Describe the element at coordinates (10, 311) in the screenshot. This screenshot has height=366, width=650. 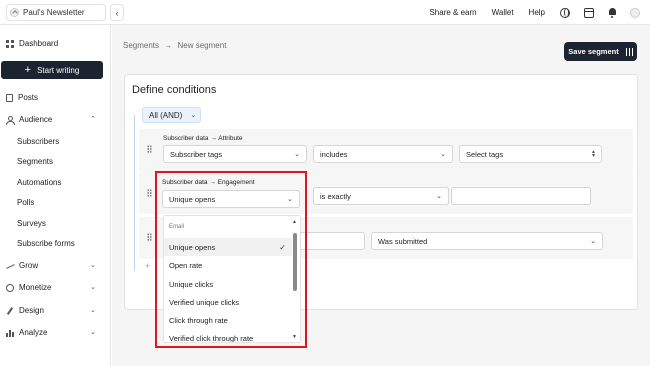
I see `brush-icon` at that location.